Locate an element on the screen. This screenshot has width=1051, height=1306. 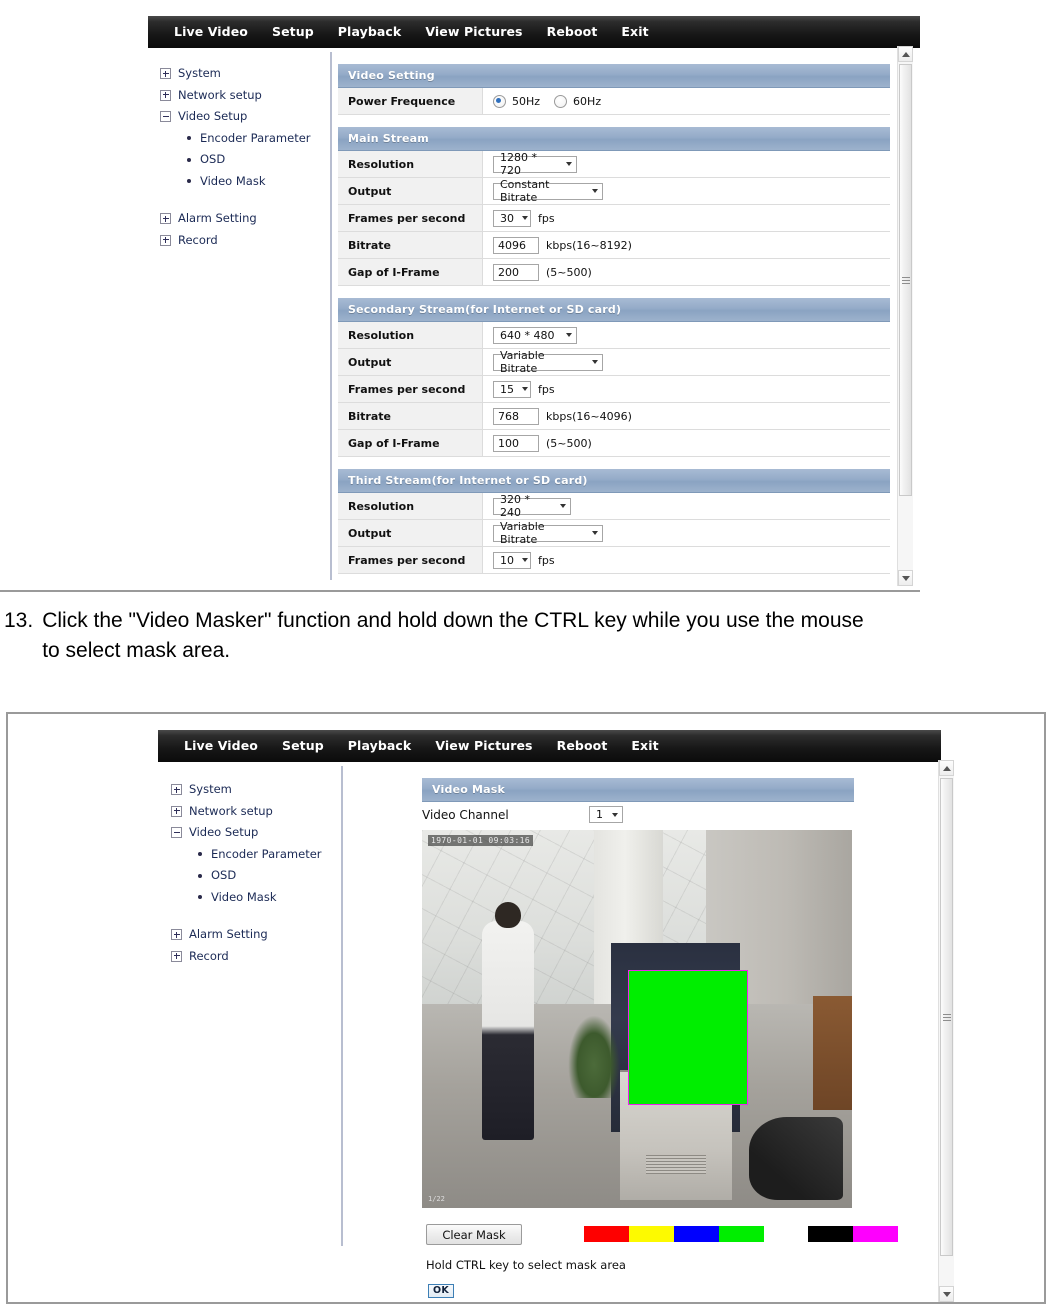
sidebar-item-label: Encoder Parameter is located at coordinates (266, 853).